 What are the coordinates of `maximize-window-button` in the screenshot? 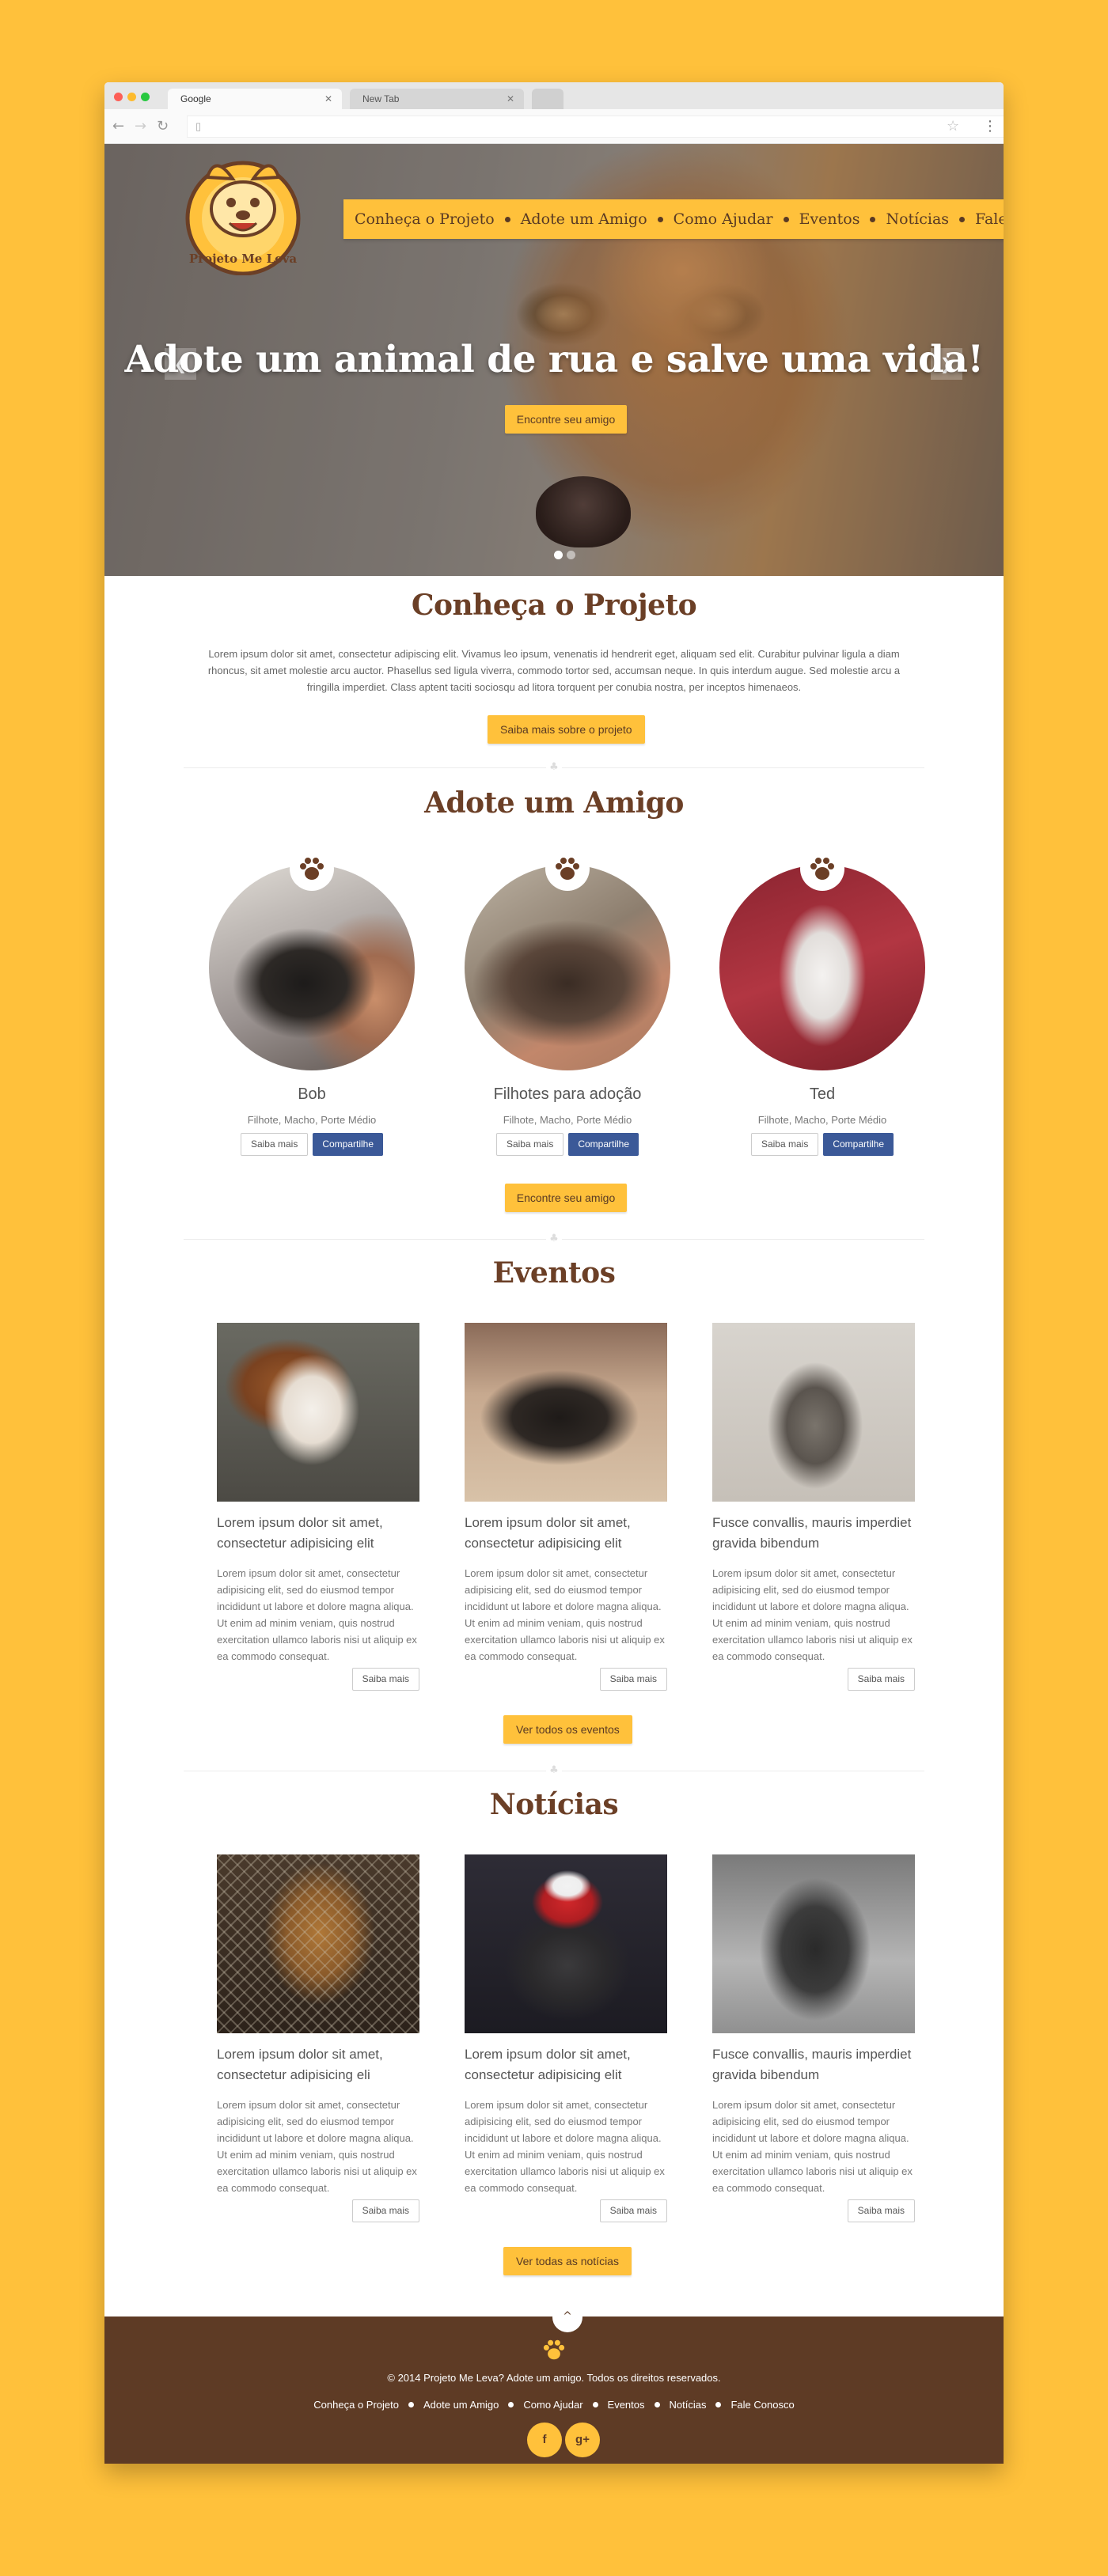 It's located at (145, 97).